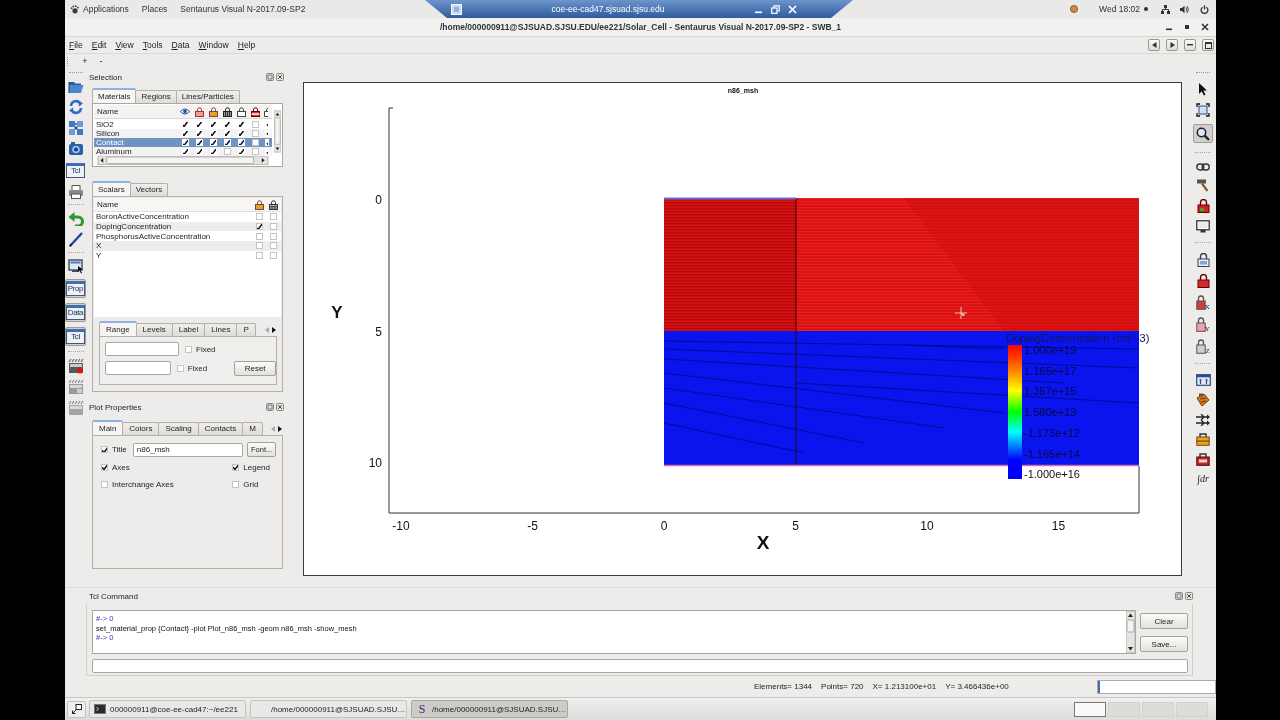 This screenshot has width=1280, height=720. What do you see at coordinates (640, 666) in the screenshot?
I see `command-input-field` at bounding box center [640, 666].